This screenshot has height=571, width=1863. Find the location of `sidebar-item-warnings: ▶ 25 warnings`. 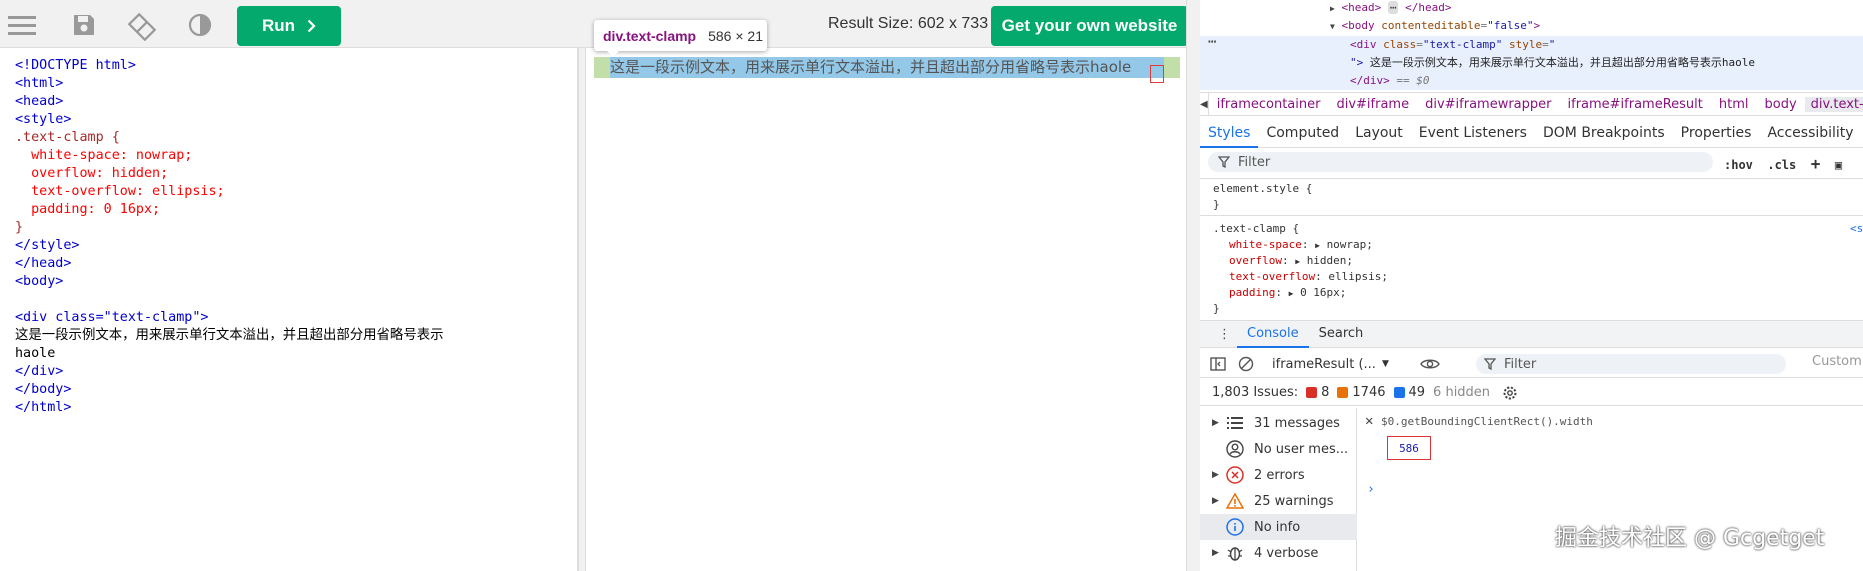

sidebar-item-warnings: ▶ 25 warnings is located at coordinates (1278, 501).